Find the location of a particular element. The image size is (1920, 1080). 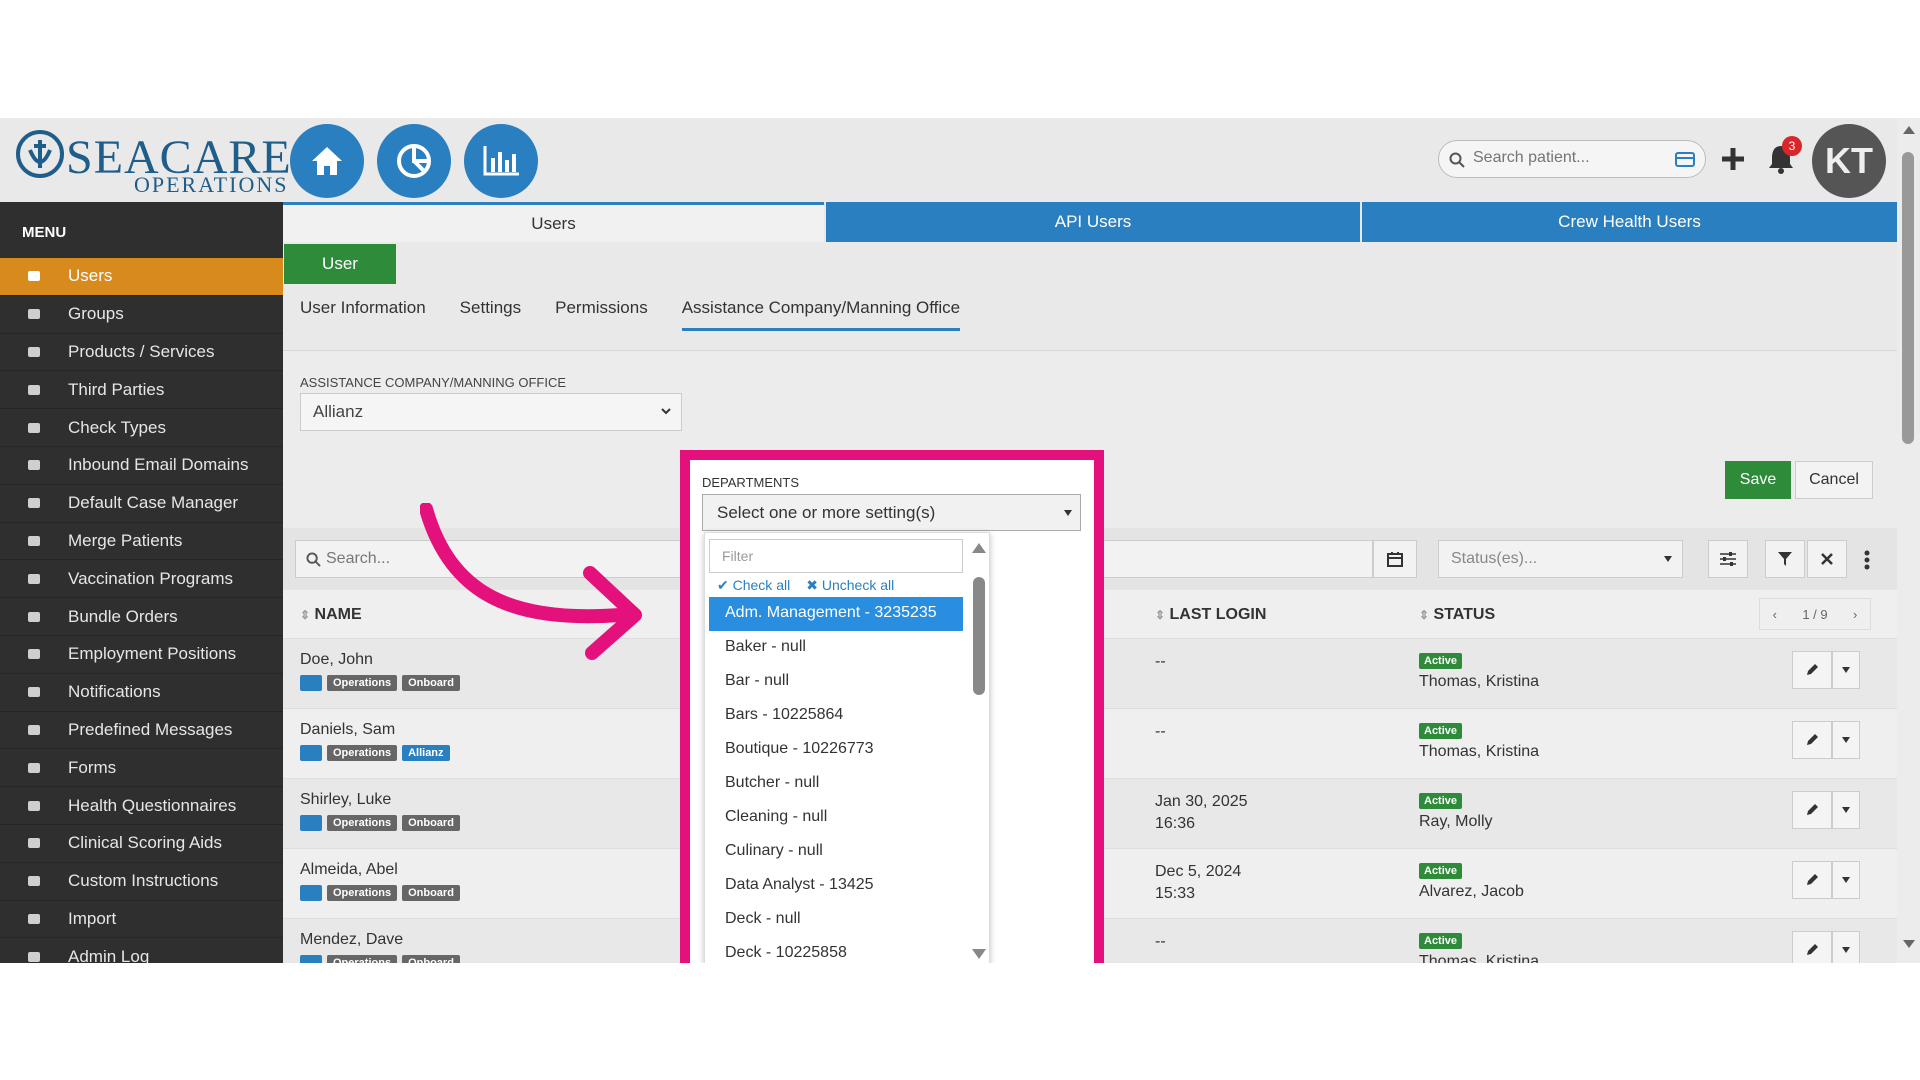

sidebar-item-employment-positions: Employment Positions is located at coordinates (141, 655).